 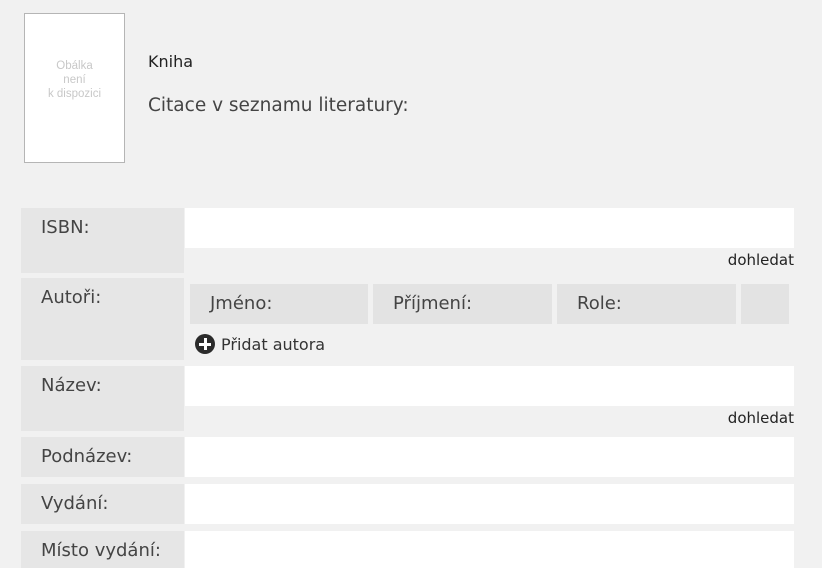 I want to click on author-remove-cell, so click(x=765, y=304).